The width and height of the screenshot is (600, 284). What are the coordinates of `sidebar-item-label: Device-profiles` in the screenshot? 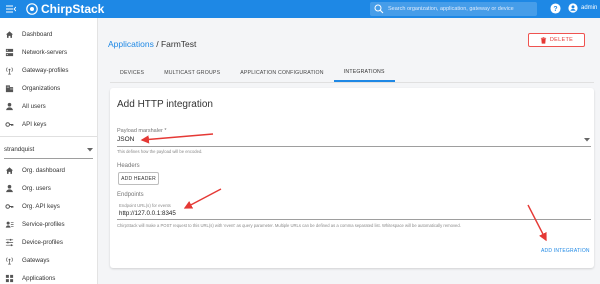 It's located at (42, 242).